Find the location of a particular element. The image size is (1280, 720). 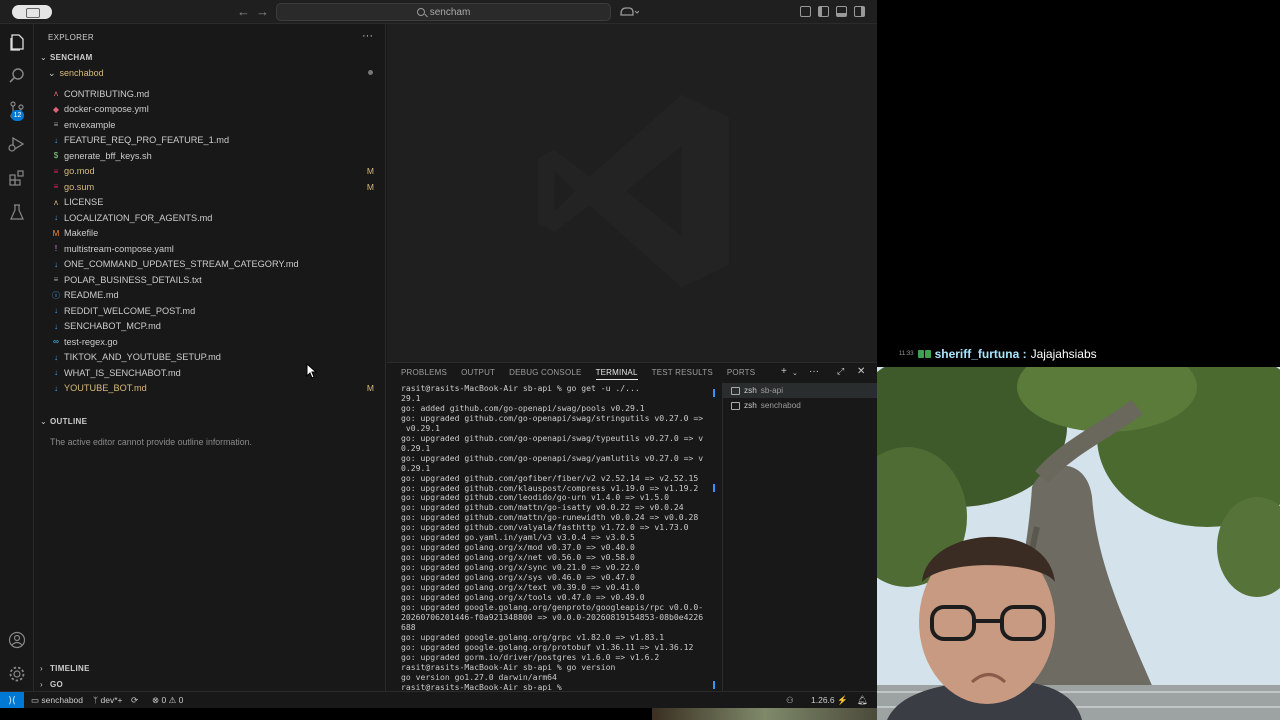

extensions-icon is located at coordinates (17, 178).